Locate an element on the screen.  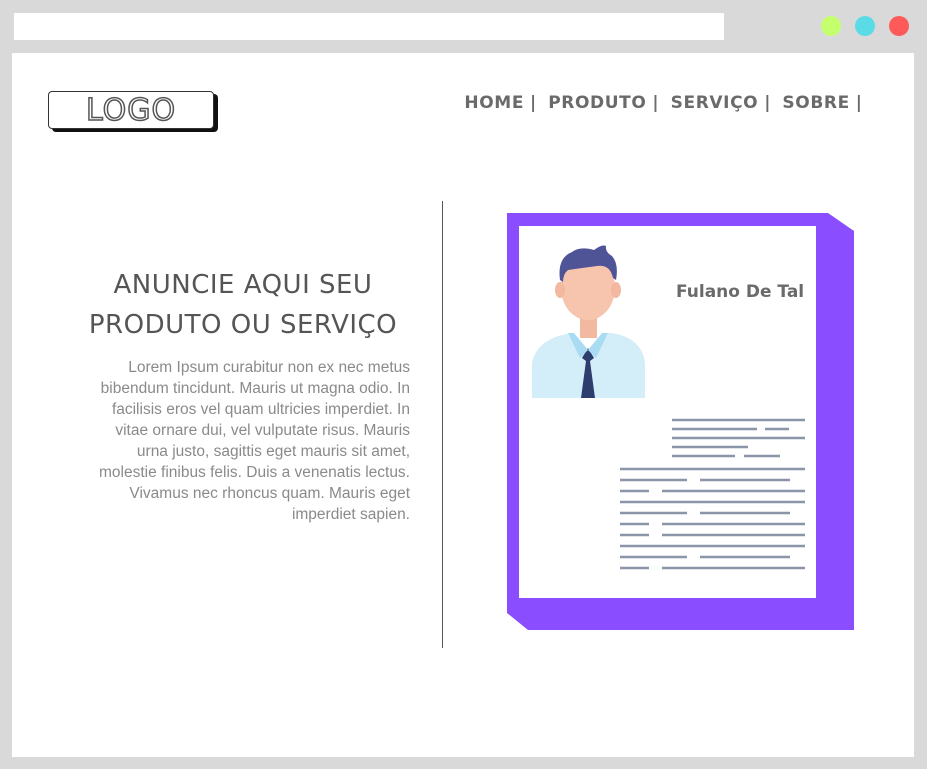
nav-servico: SERVIÇO is located at coordinates (715, 103).